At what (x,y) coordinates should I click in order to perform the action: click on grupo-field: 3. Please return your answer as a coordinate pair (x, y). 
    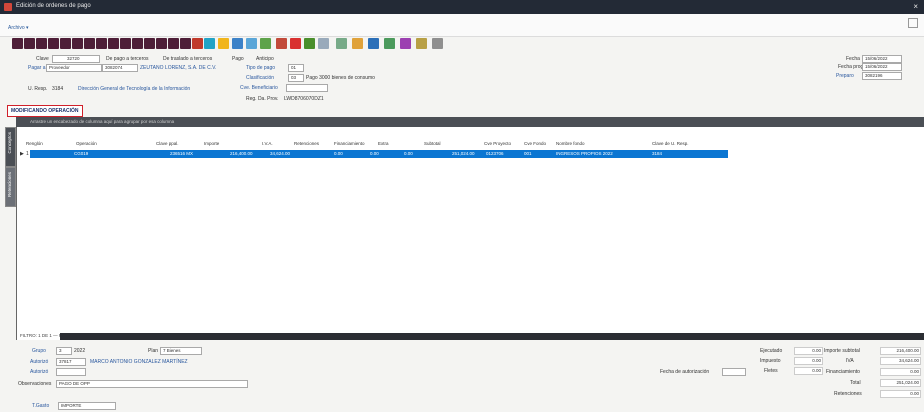
    Looking at the image, I should click on (64, 351).